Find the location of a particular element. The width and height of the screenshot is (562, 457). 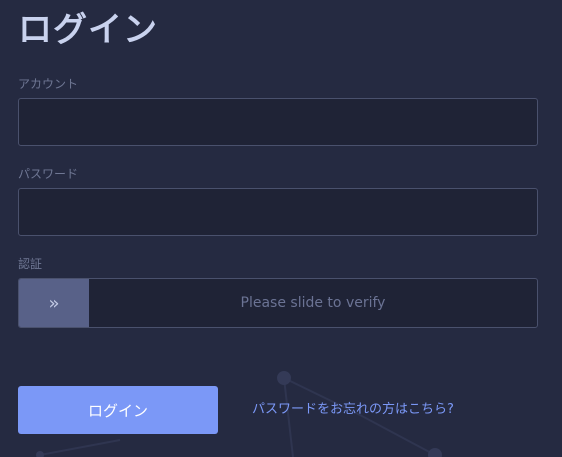

password-input is located at coordinates (278, 212).